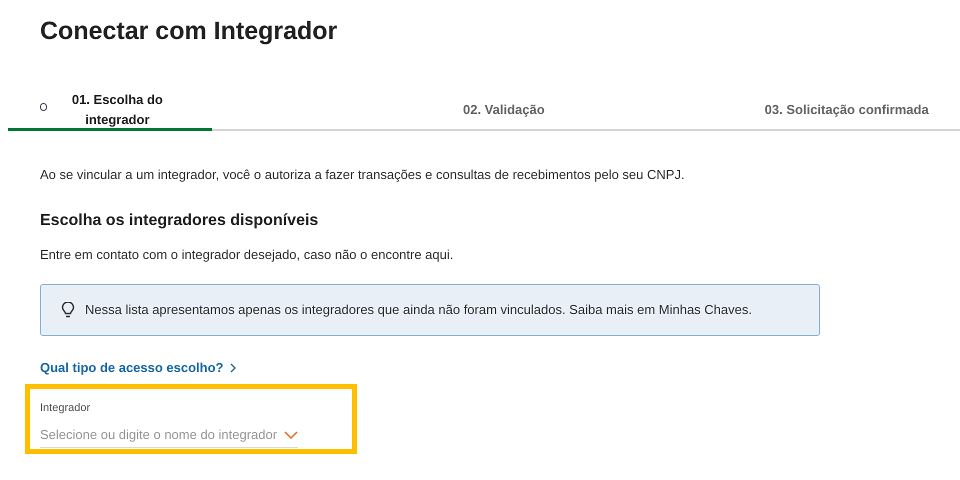  What do you see at coordinates (65, 408) in the screenshot?
I see `field-label: Integrador` at bounding box center [65, 408].